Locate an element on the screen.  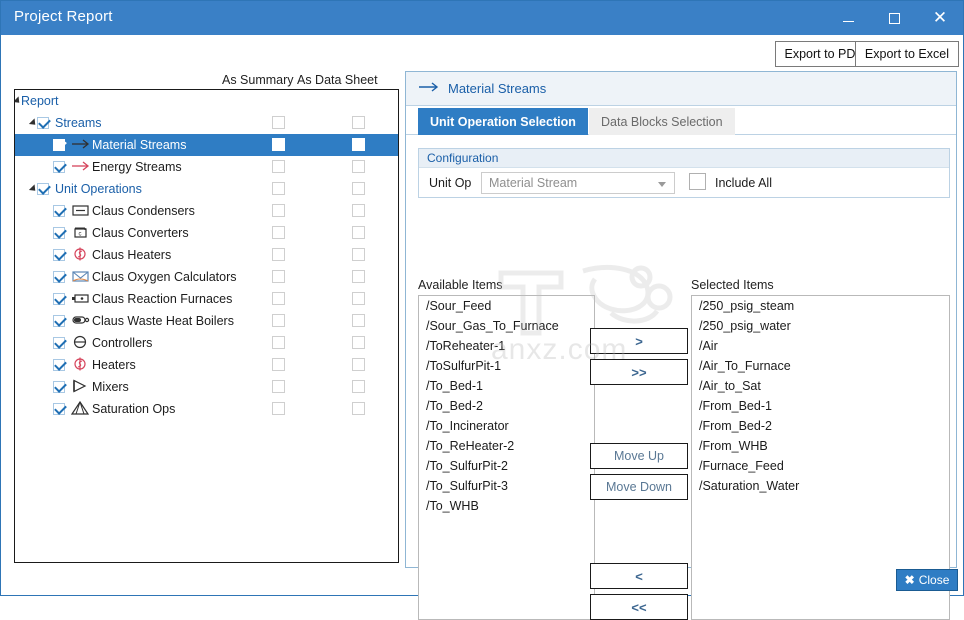
selected-list-item: /Saturation_Water is located at coordinates (820, 486).